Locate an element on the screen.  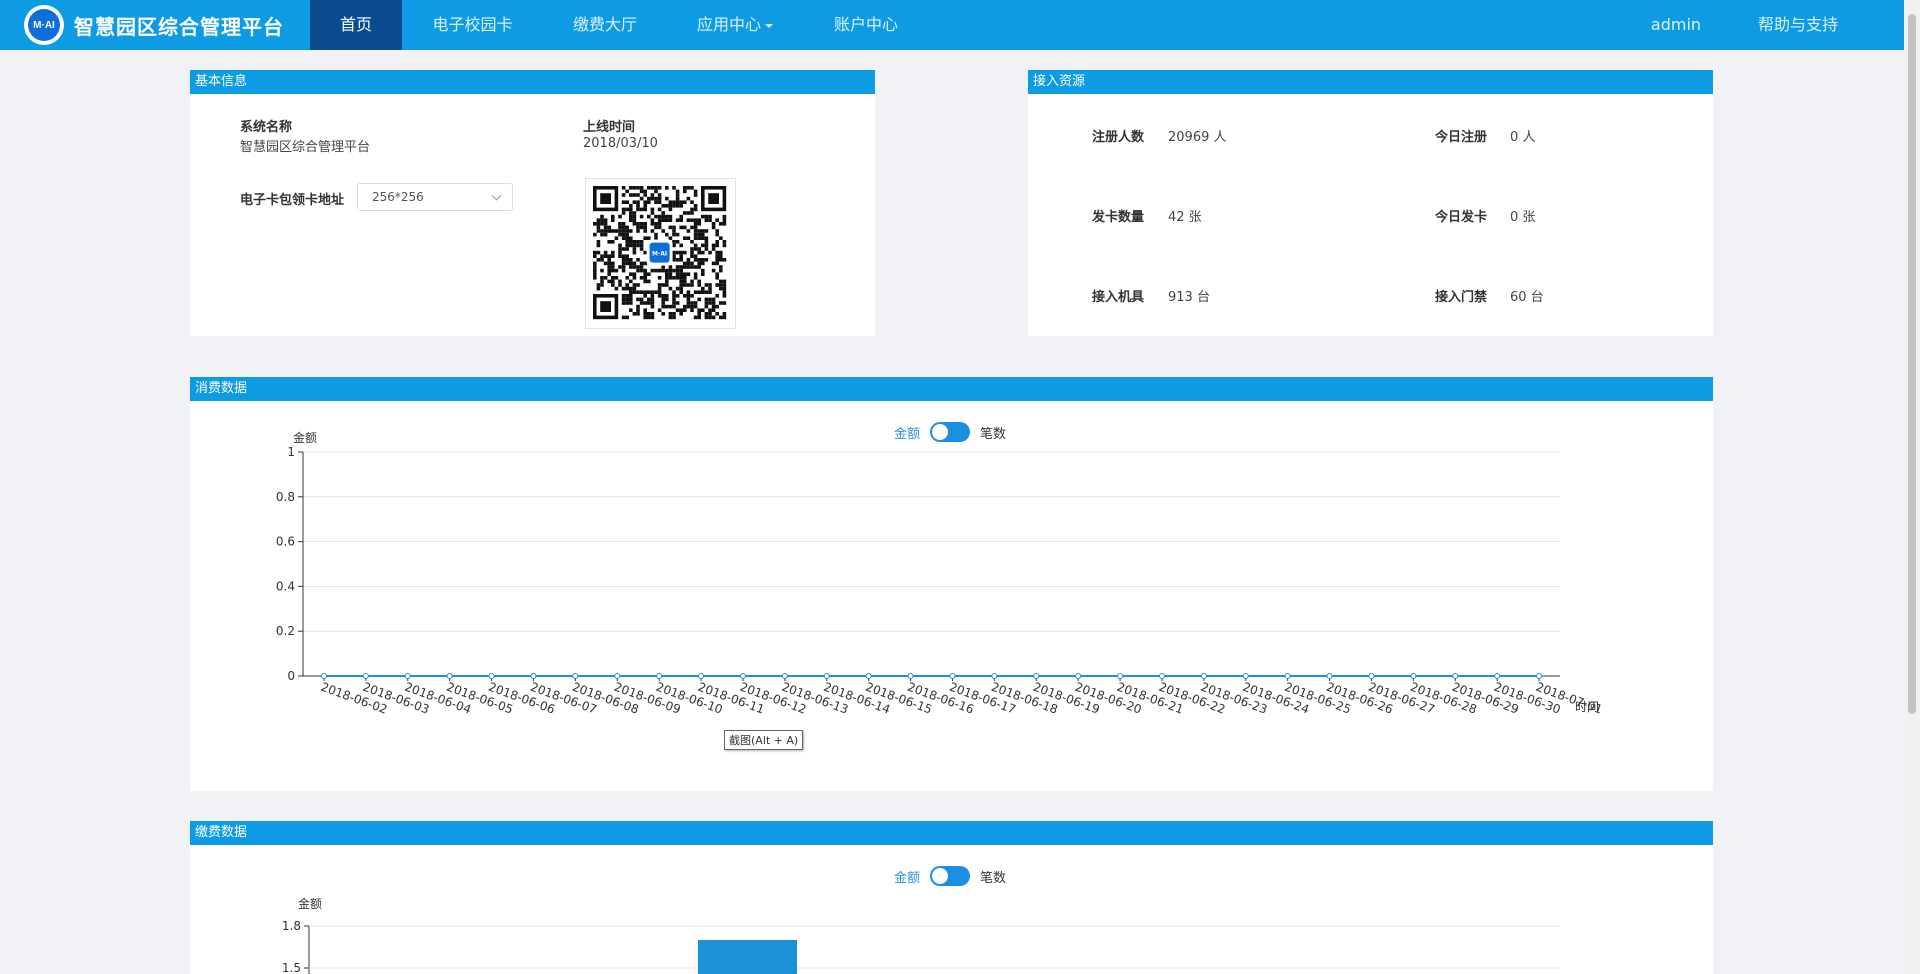
stat-cards-value: 42 张 is located at coordinates (1185, 217).